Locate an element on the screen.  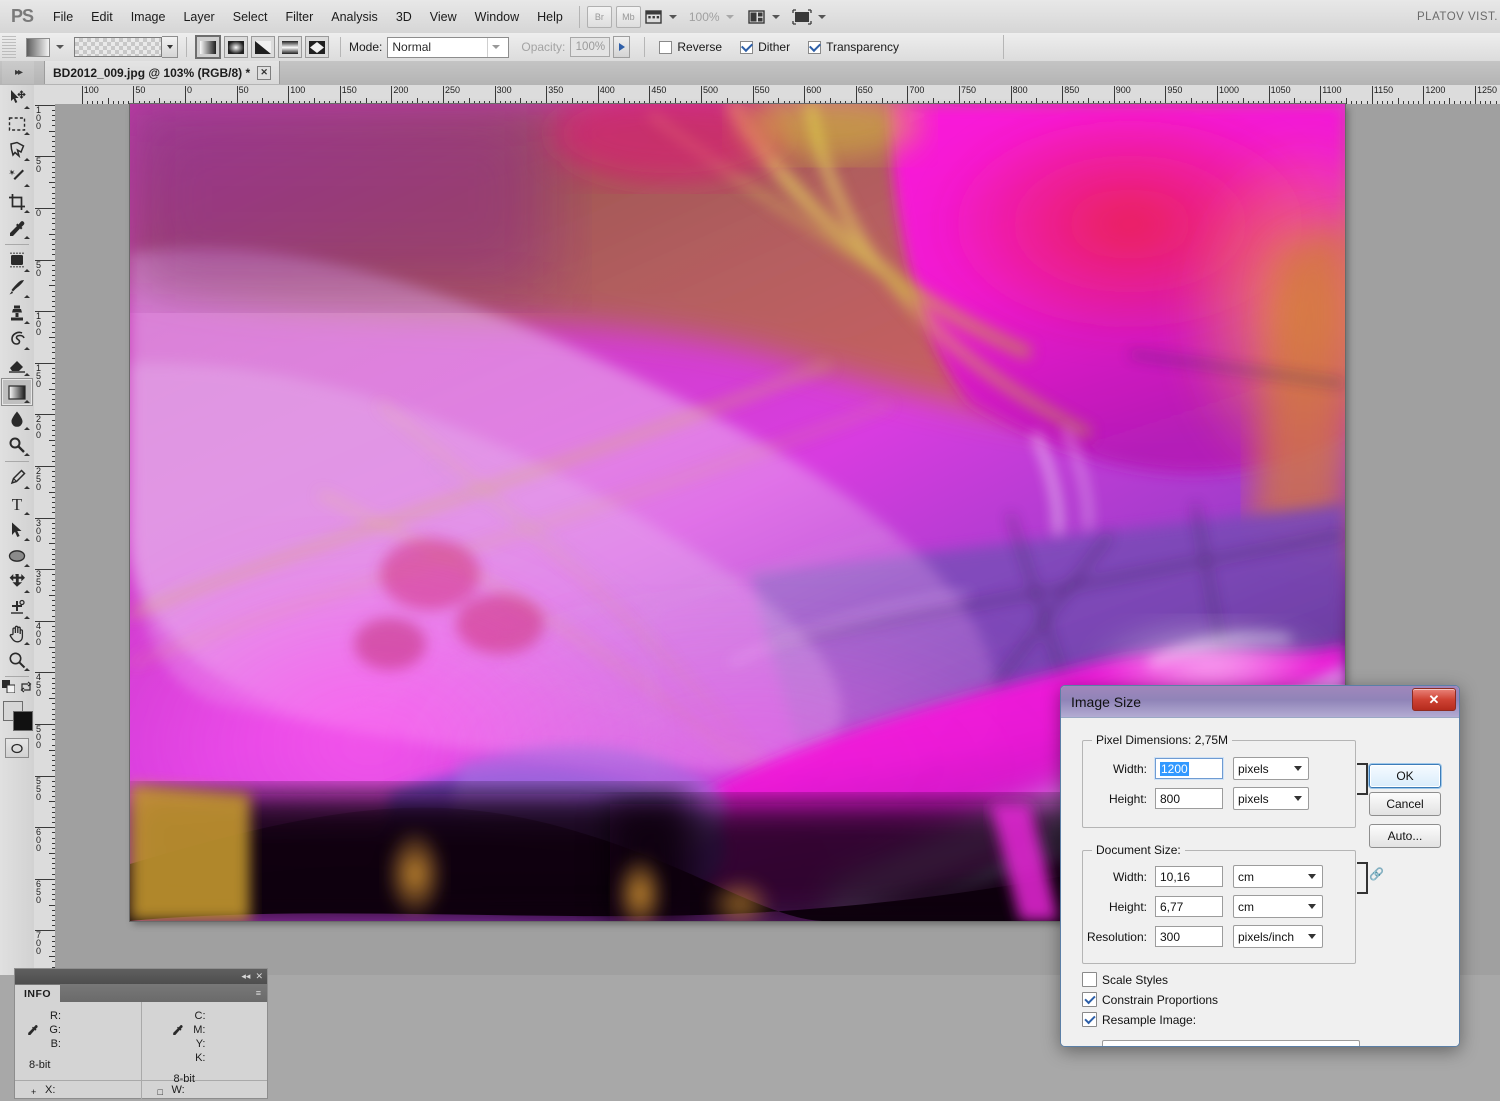
gradient-preset-chevron-down-icon is located at coordinates (60, 47).